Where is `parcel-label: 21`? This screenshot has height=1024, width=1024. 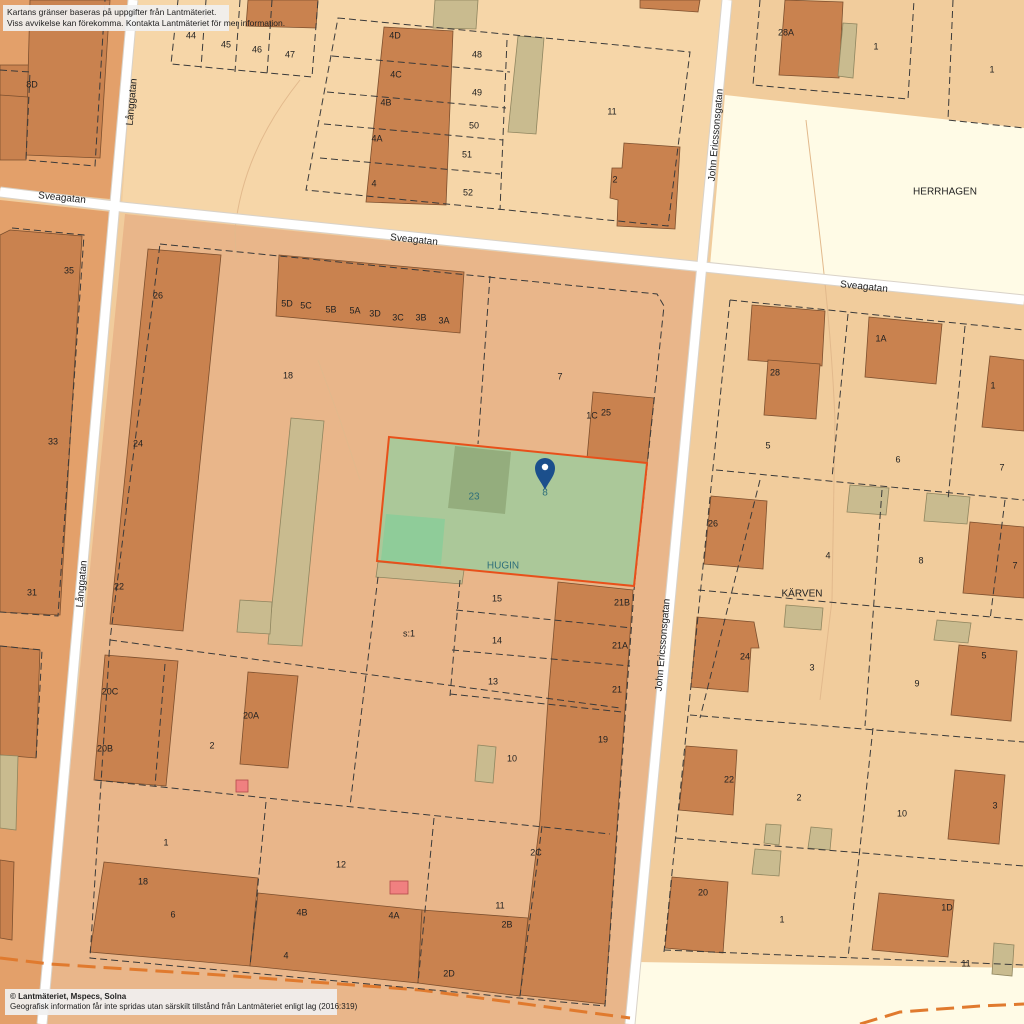
parcel-label: 21 is located at coordinates (617, 689).